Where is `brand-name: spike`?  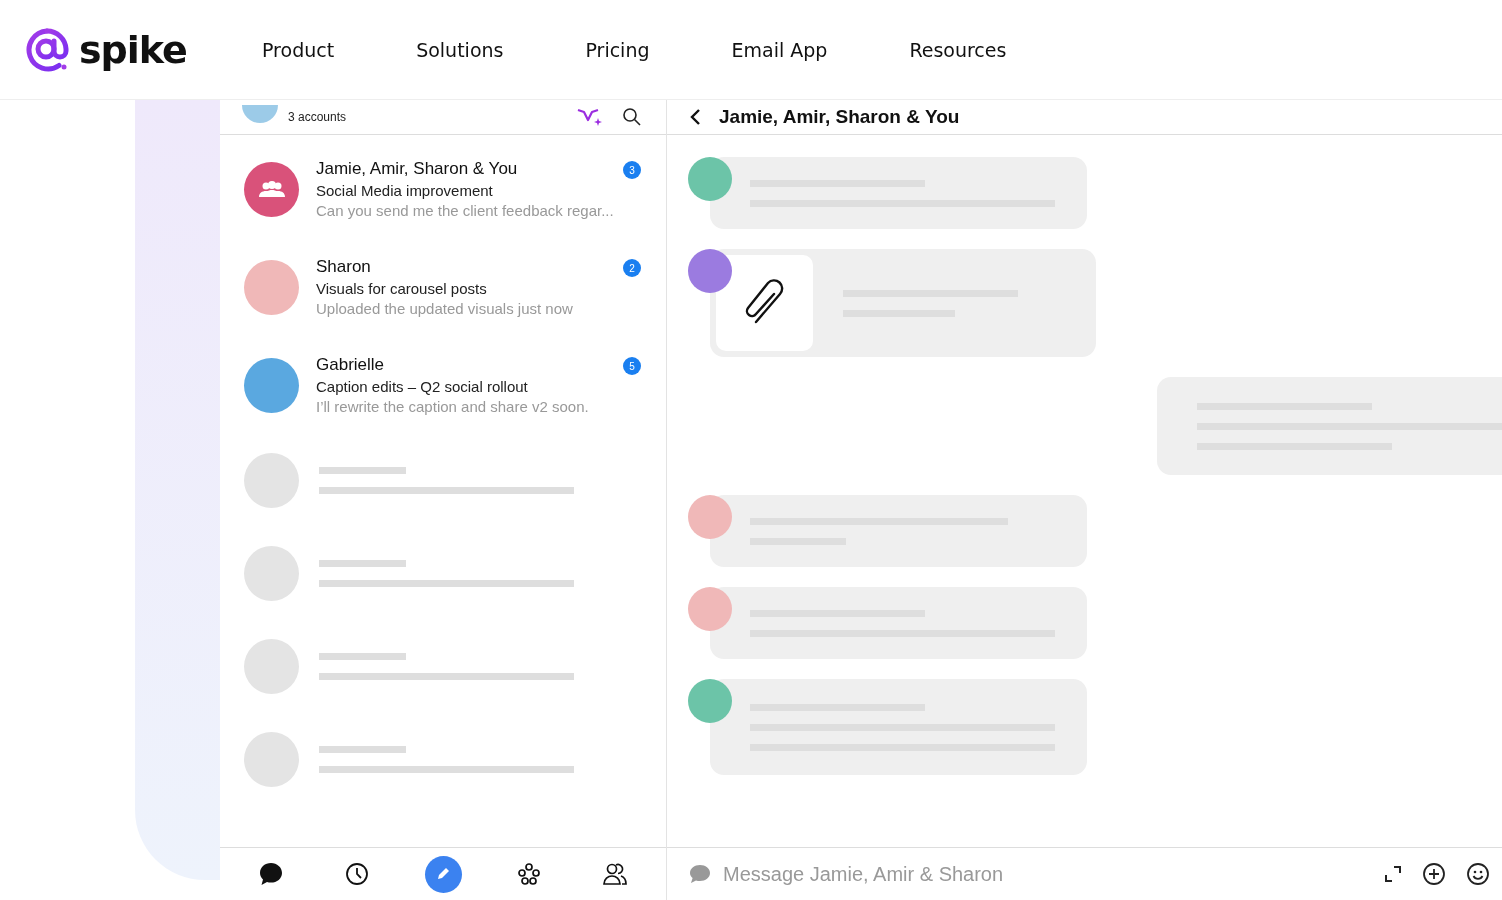 brand-name: spike is located at coordinates (133, 49).